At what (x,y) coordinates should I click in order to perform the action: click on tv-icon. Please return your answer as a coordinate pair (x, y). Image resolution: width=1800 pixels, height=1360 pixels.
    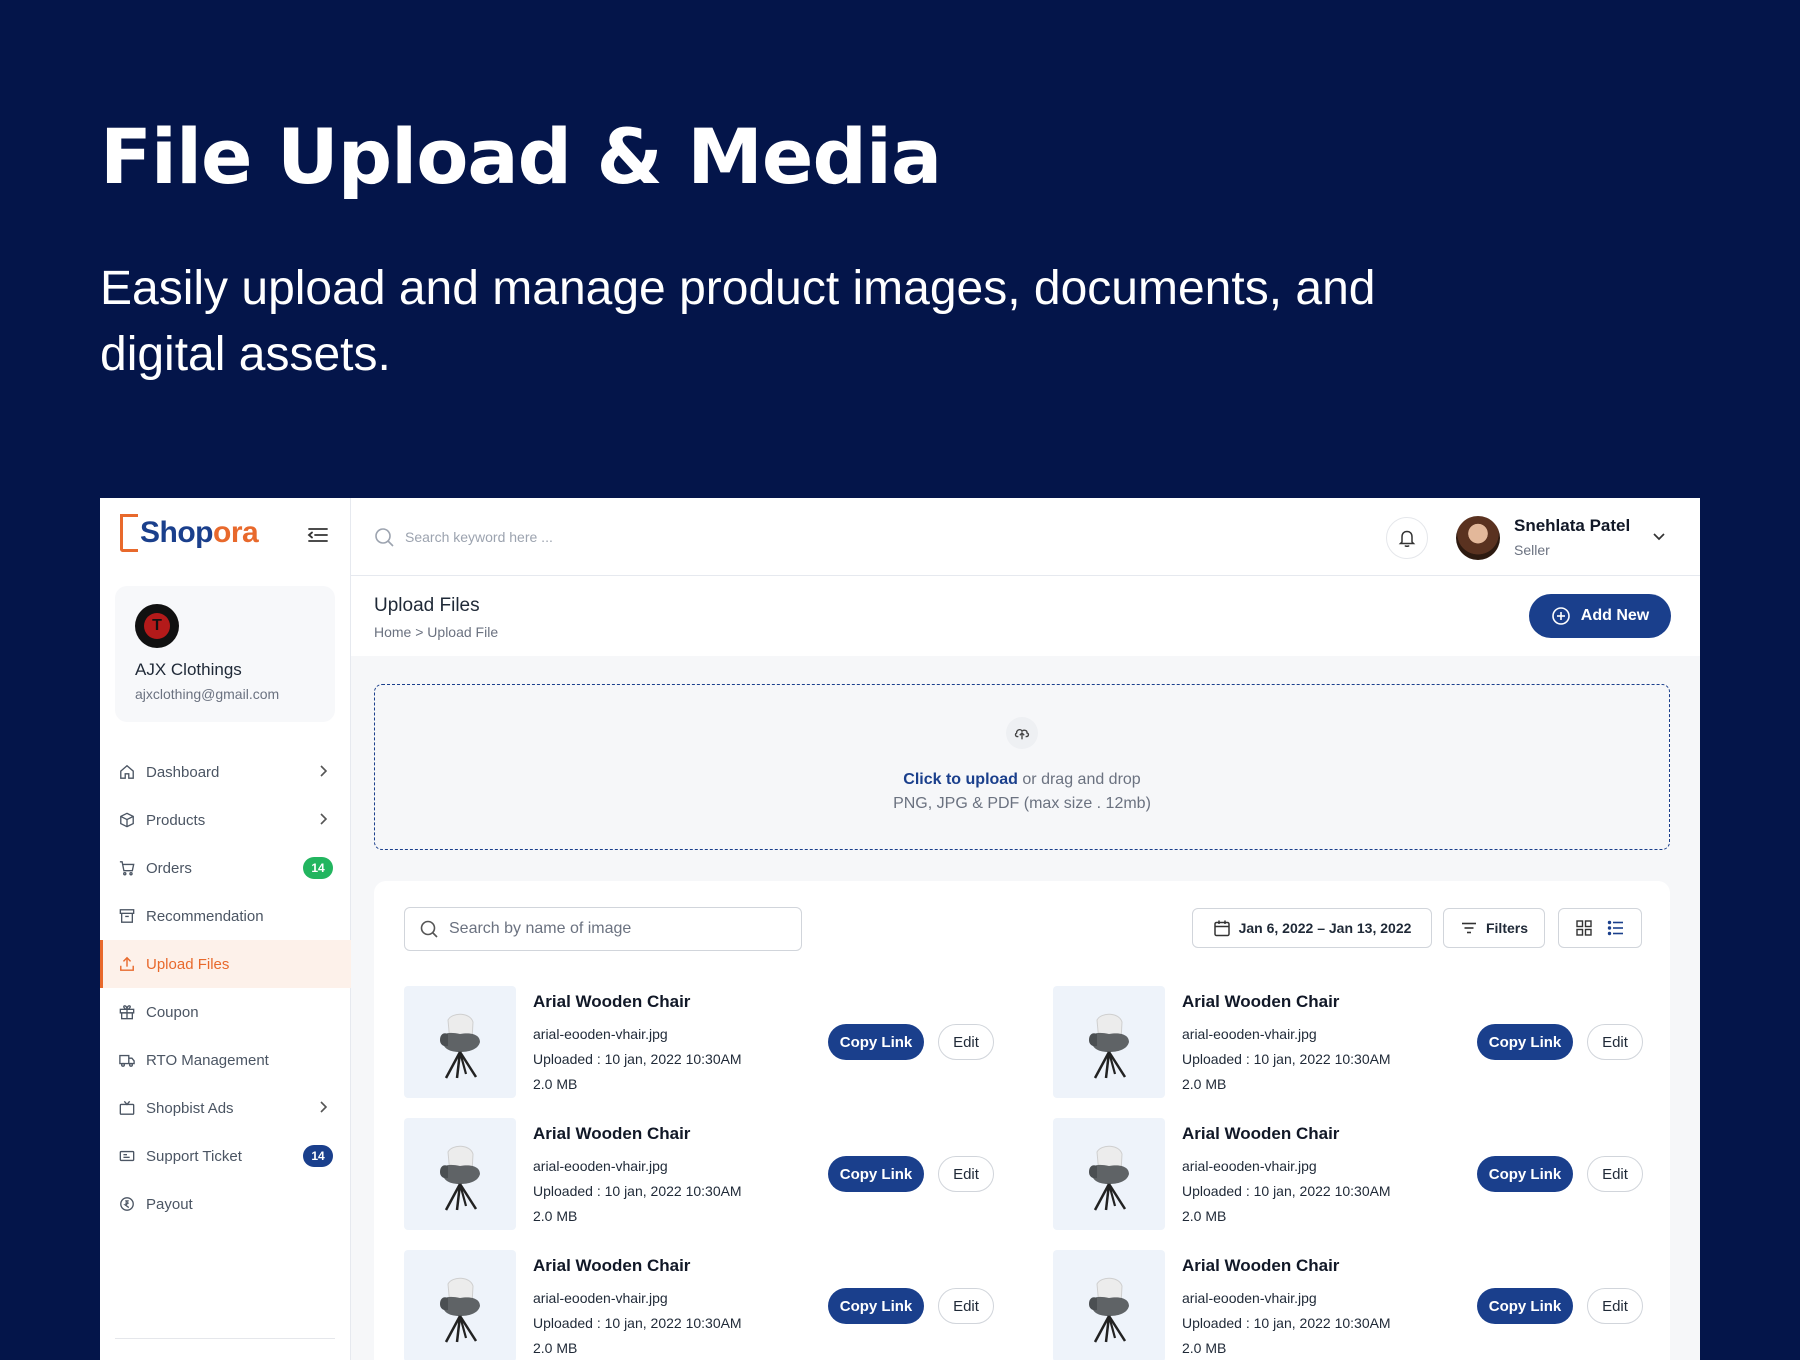
    Looking at the image, I should click on (127, 1108).